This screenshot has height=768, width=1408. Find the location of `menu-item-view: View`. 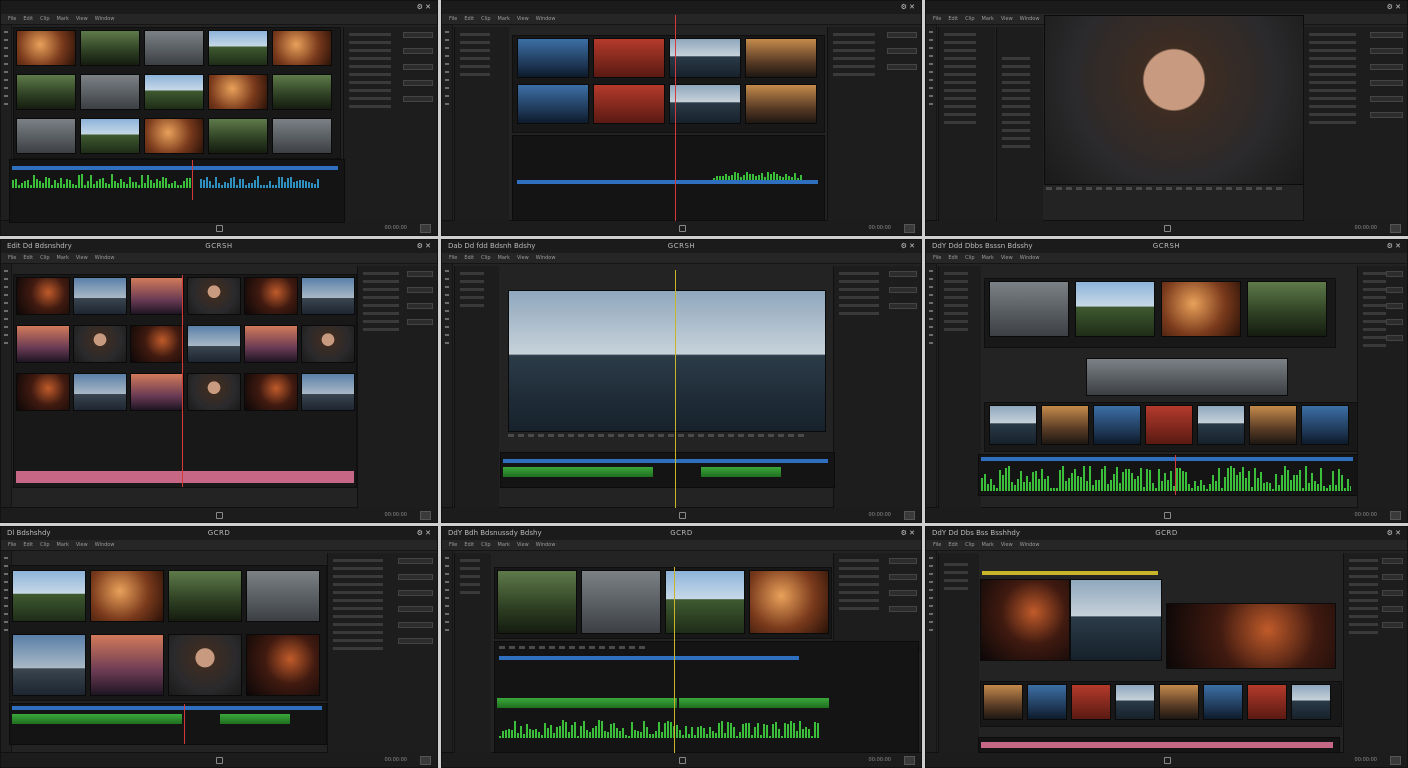

menu-item-view: View is located at coordinates (1007, 258).